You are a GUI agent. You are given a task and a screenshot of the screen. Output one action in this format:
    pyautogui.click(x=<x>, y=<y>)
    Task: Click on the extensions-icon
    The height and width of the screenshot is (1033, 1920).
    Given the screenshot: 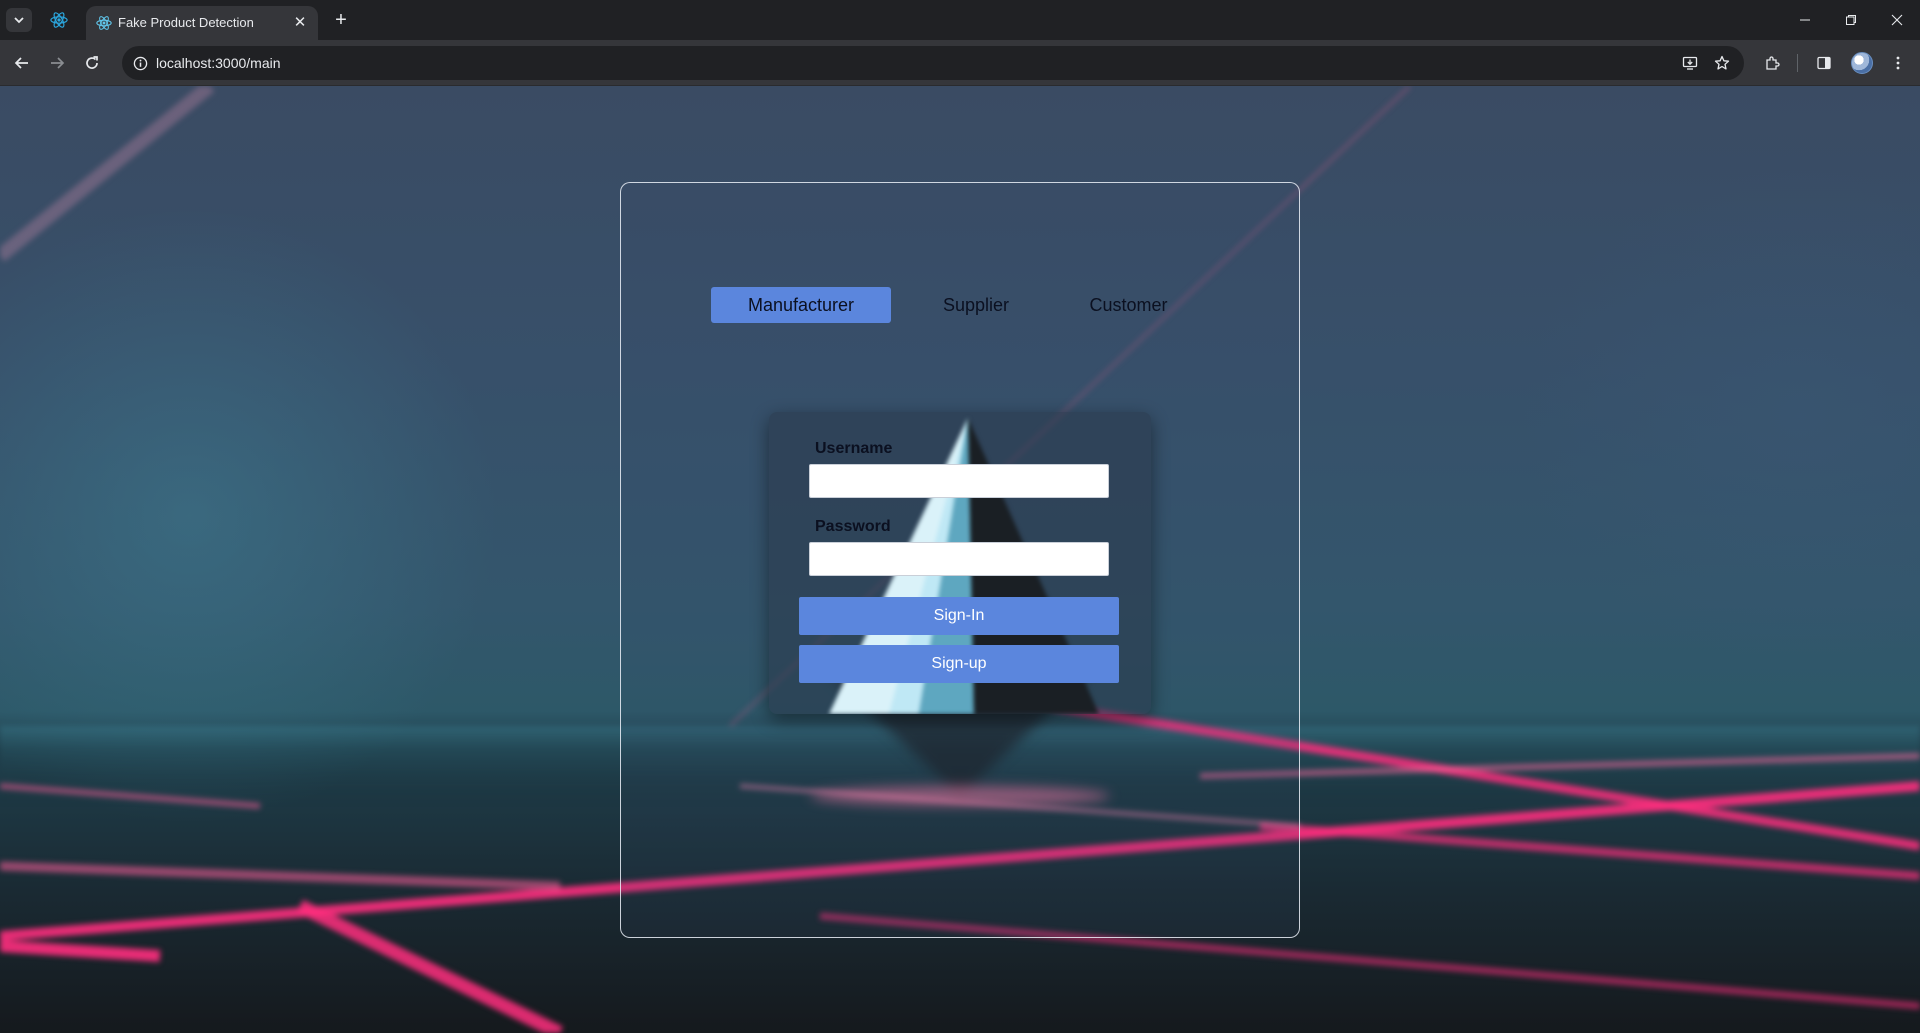 What is the action you would take?
    pyautogui.click(x=1773, y=63)
    